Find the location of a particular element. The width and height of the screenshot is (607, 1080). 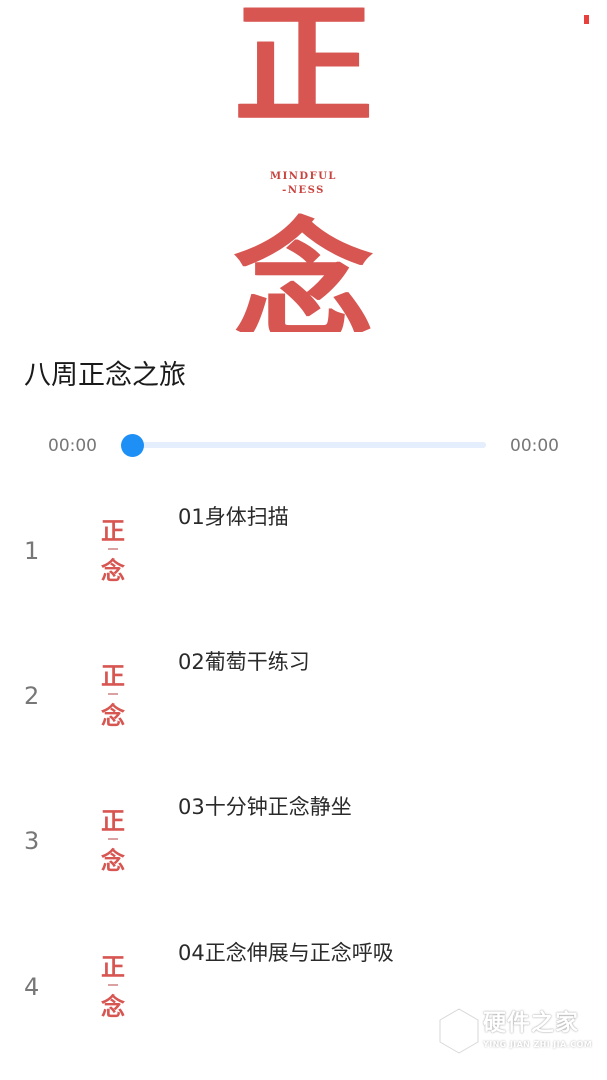

track-title: 03十分钟正念静坐 is located at coordinates (265, 807).